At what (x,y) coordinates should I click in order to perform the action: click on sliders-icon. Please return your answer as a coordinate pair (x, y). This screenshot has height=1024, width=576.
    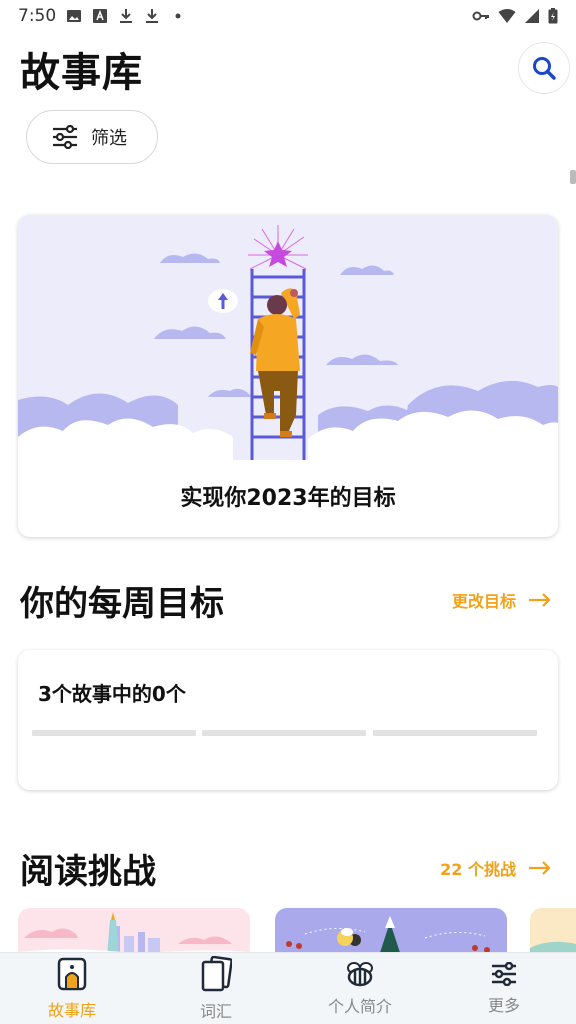
    Looking at the image, I should click on (504, 973).